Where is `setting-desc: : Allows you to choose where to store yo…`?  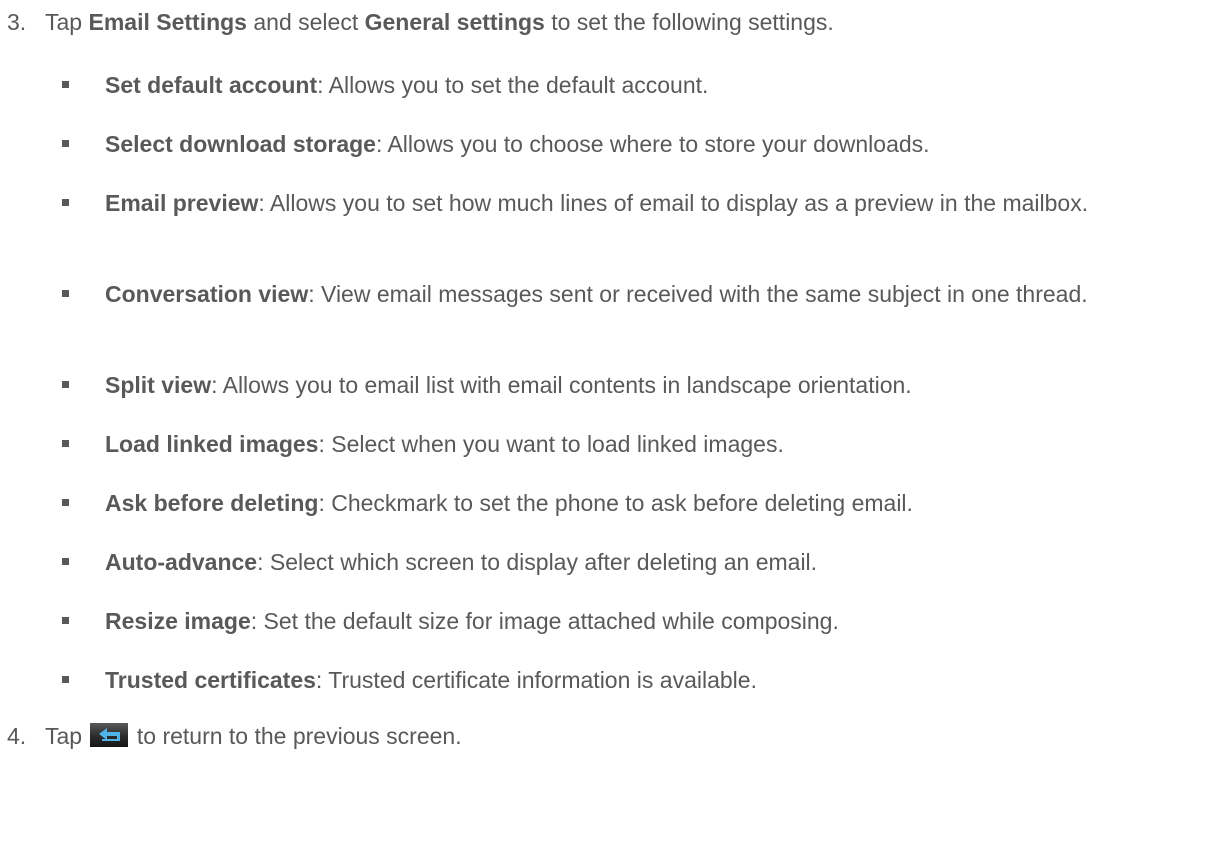
setting-desc: : Allows you to choose where to store yo… is located at coordinates (652, 144).